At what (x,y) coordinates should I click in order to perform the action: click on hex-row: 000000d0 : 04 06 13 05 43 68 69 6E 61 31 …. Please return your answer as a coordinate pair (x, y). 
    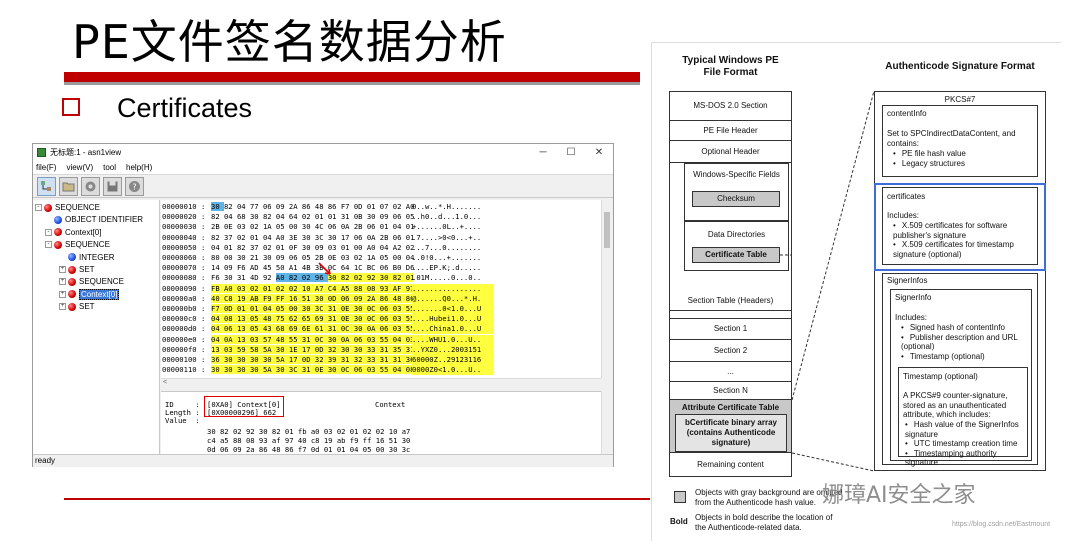
    Looking at the image, I should click on (328, 329).